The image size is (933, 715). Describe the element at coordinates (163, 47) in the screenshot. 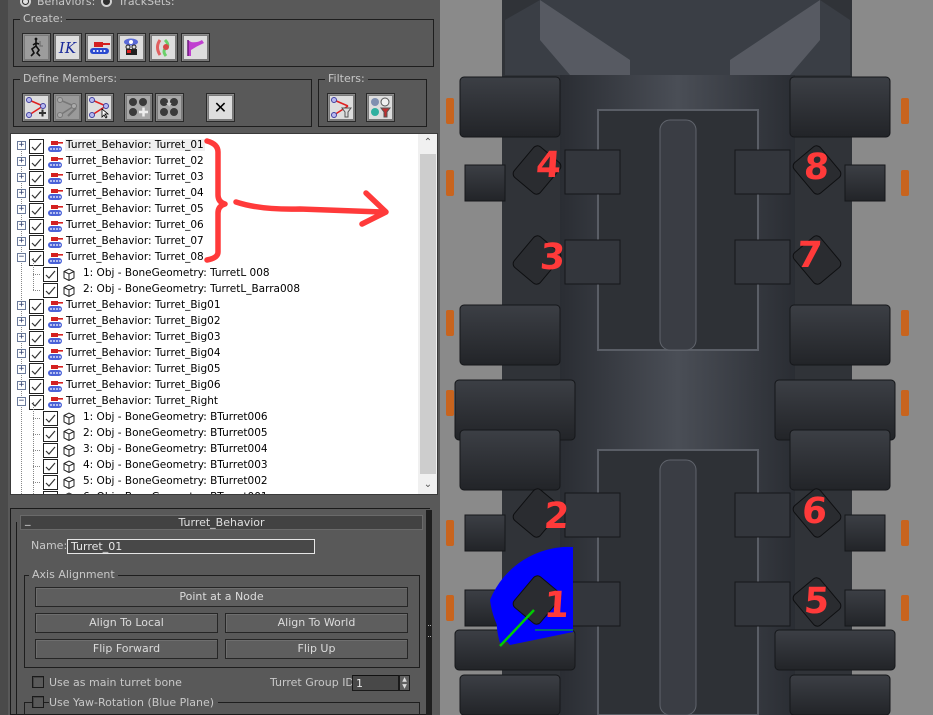

I see `create-orientation-button` at that location.